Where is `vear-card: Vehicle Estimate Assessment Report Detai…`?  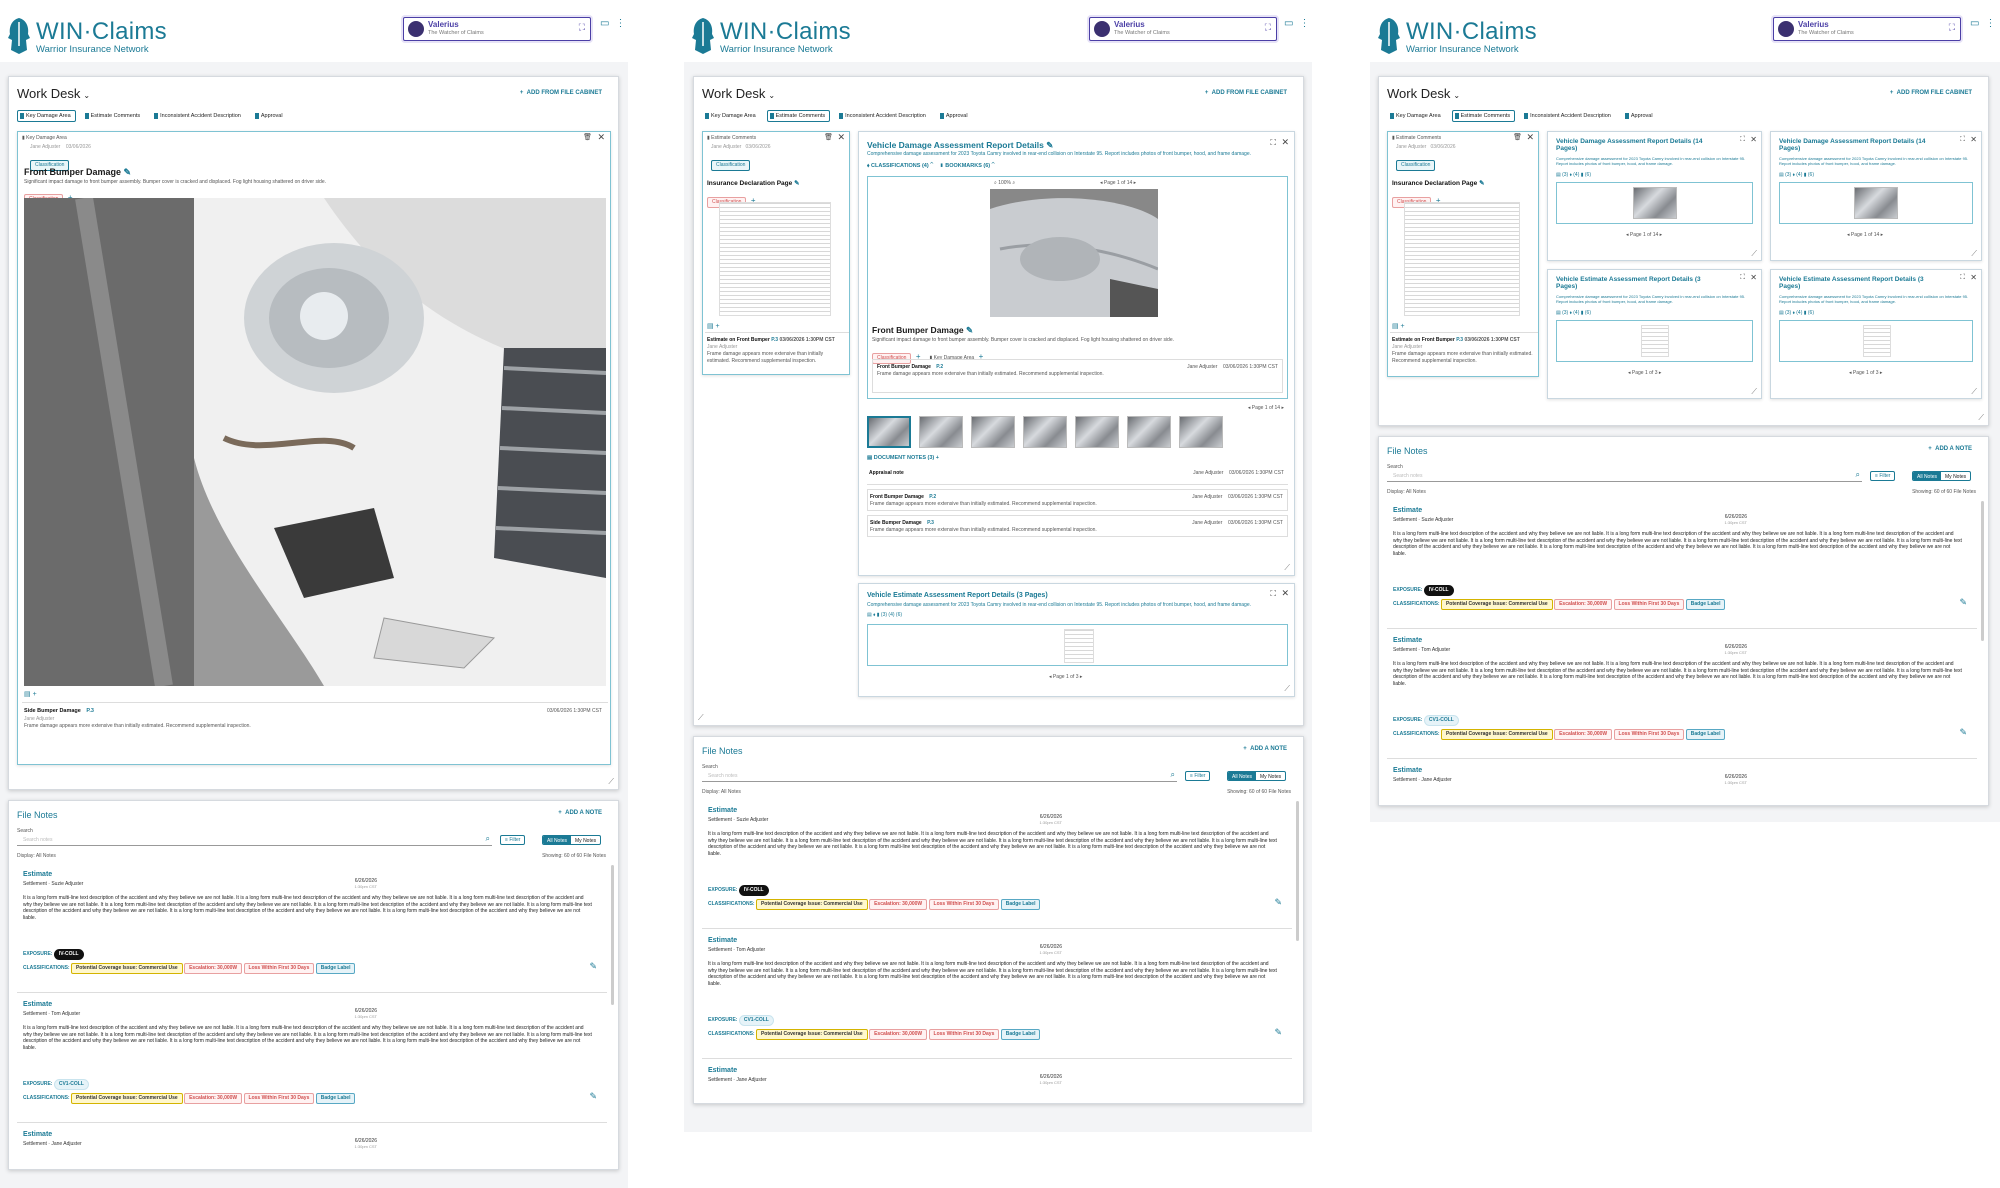
vear-card: Vehicle Estimate Assessment Report Detai… is located at coordinates (1076, 640).